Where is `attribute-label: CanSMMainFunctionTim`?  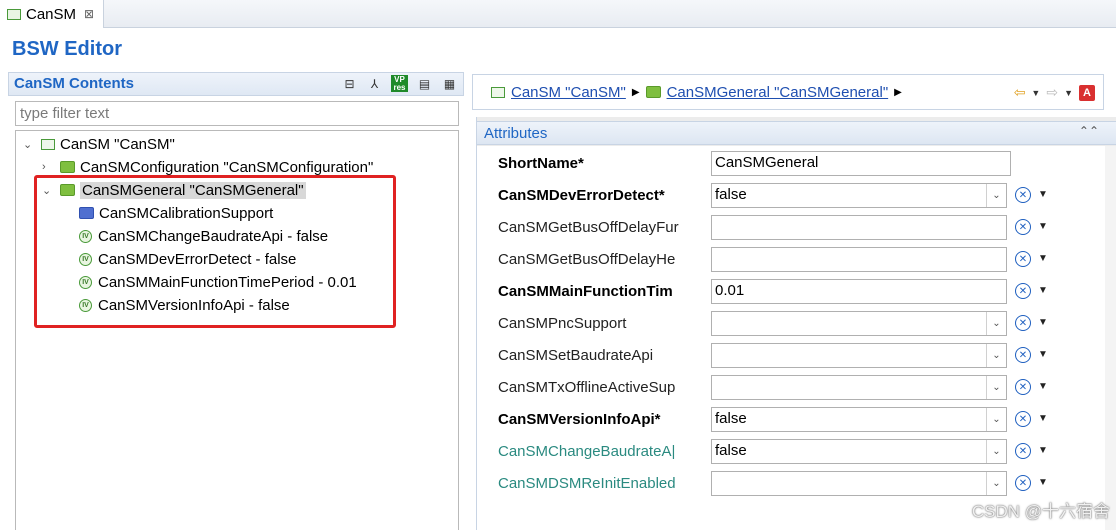 attribute-label: CanSMMainFunctionTim is located at coordinates (585, 291).